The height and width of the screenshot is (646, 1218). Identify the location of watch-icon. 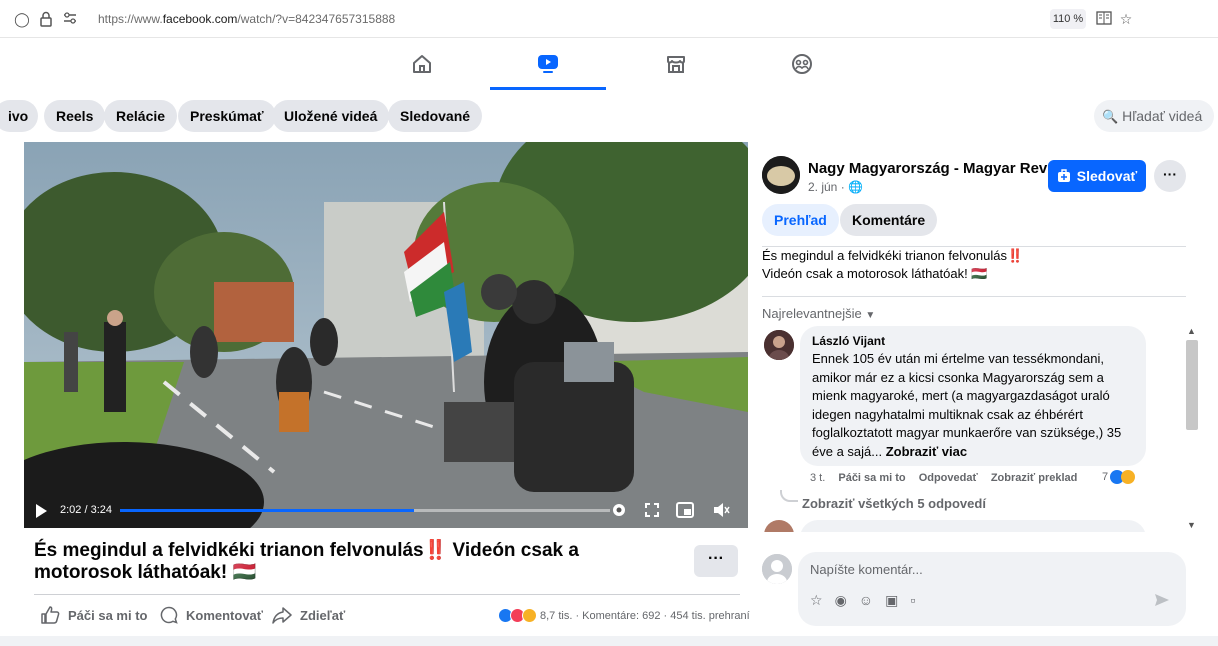
(548, 63).